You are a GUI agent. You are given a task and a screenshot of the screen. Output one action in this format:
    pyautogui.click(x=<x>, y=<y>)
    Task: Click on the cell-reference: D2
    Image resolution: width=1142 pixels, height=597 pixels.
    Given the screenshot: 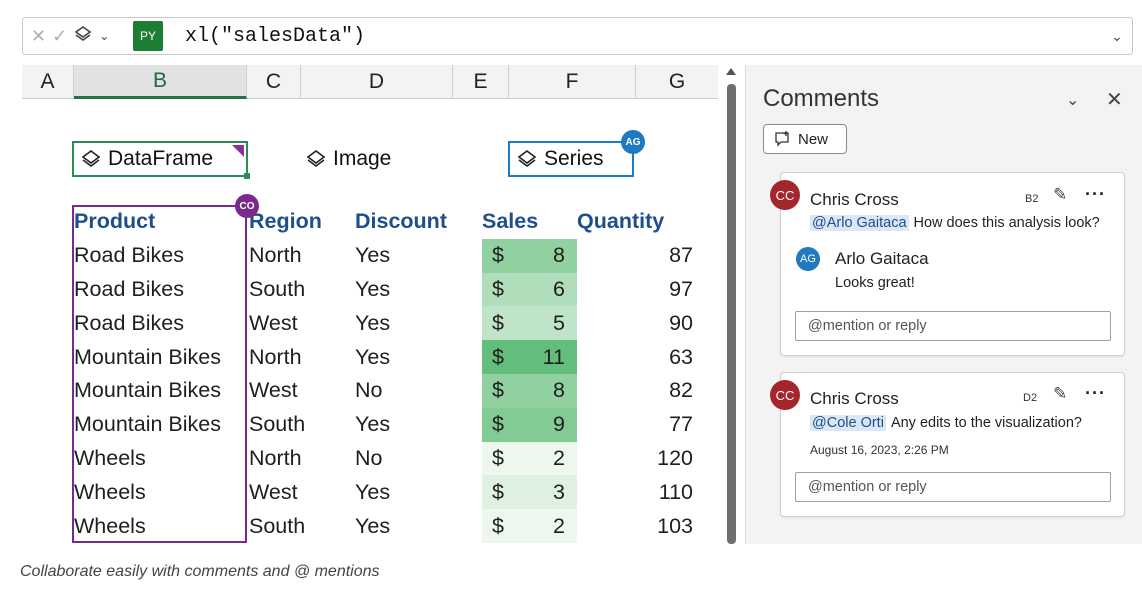 What is the action you would take?
    pyautogui.click(x=1030, y=398)
    